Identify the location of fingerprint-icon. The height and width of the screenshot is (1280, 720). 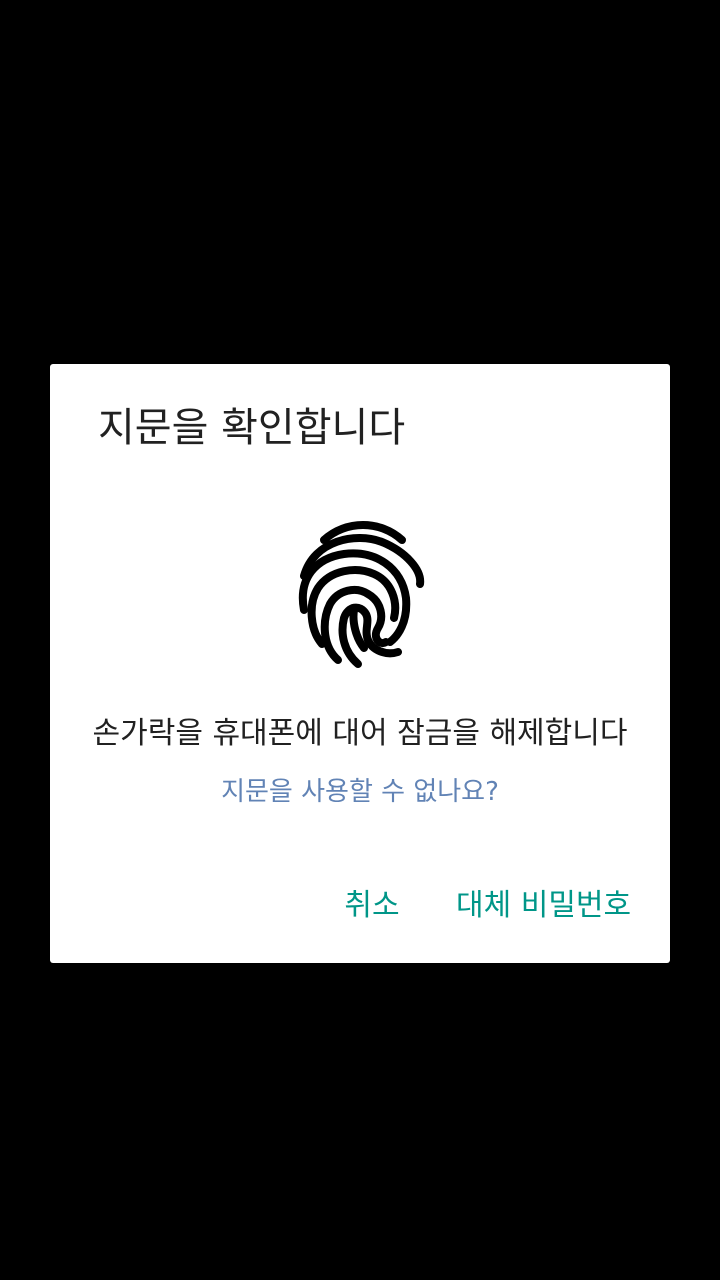
(362, 593).